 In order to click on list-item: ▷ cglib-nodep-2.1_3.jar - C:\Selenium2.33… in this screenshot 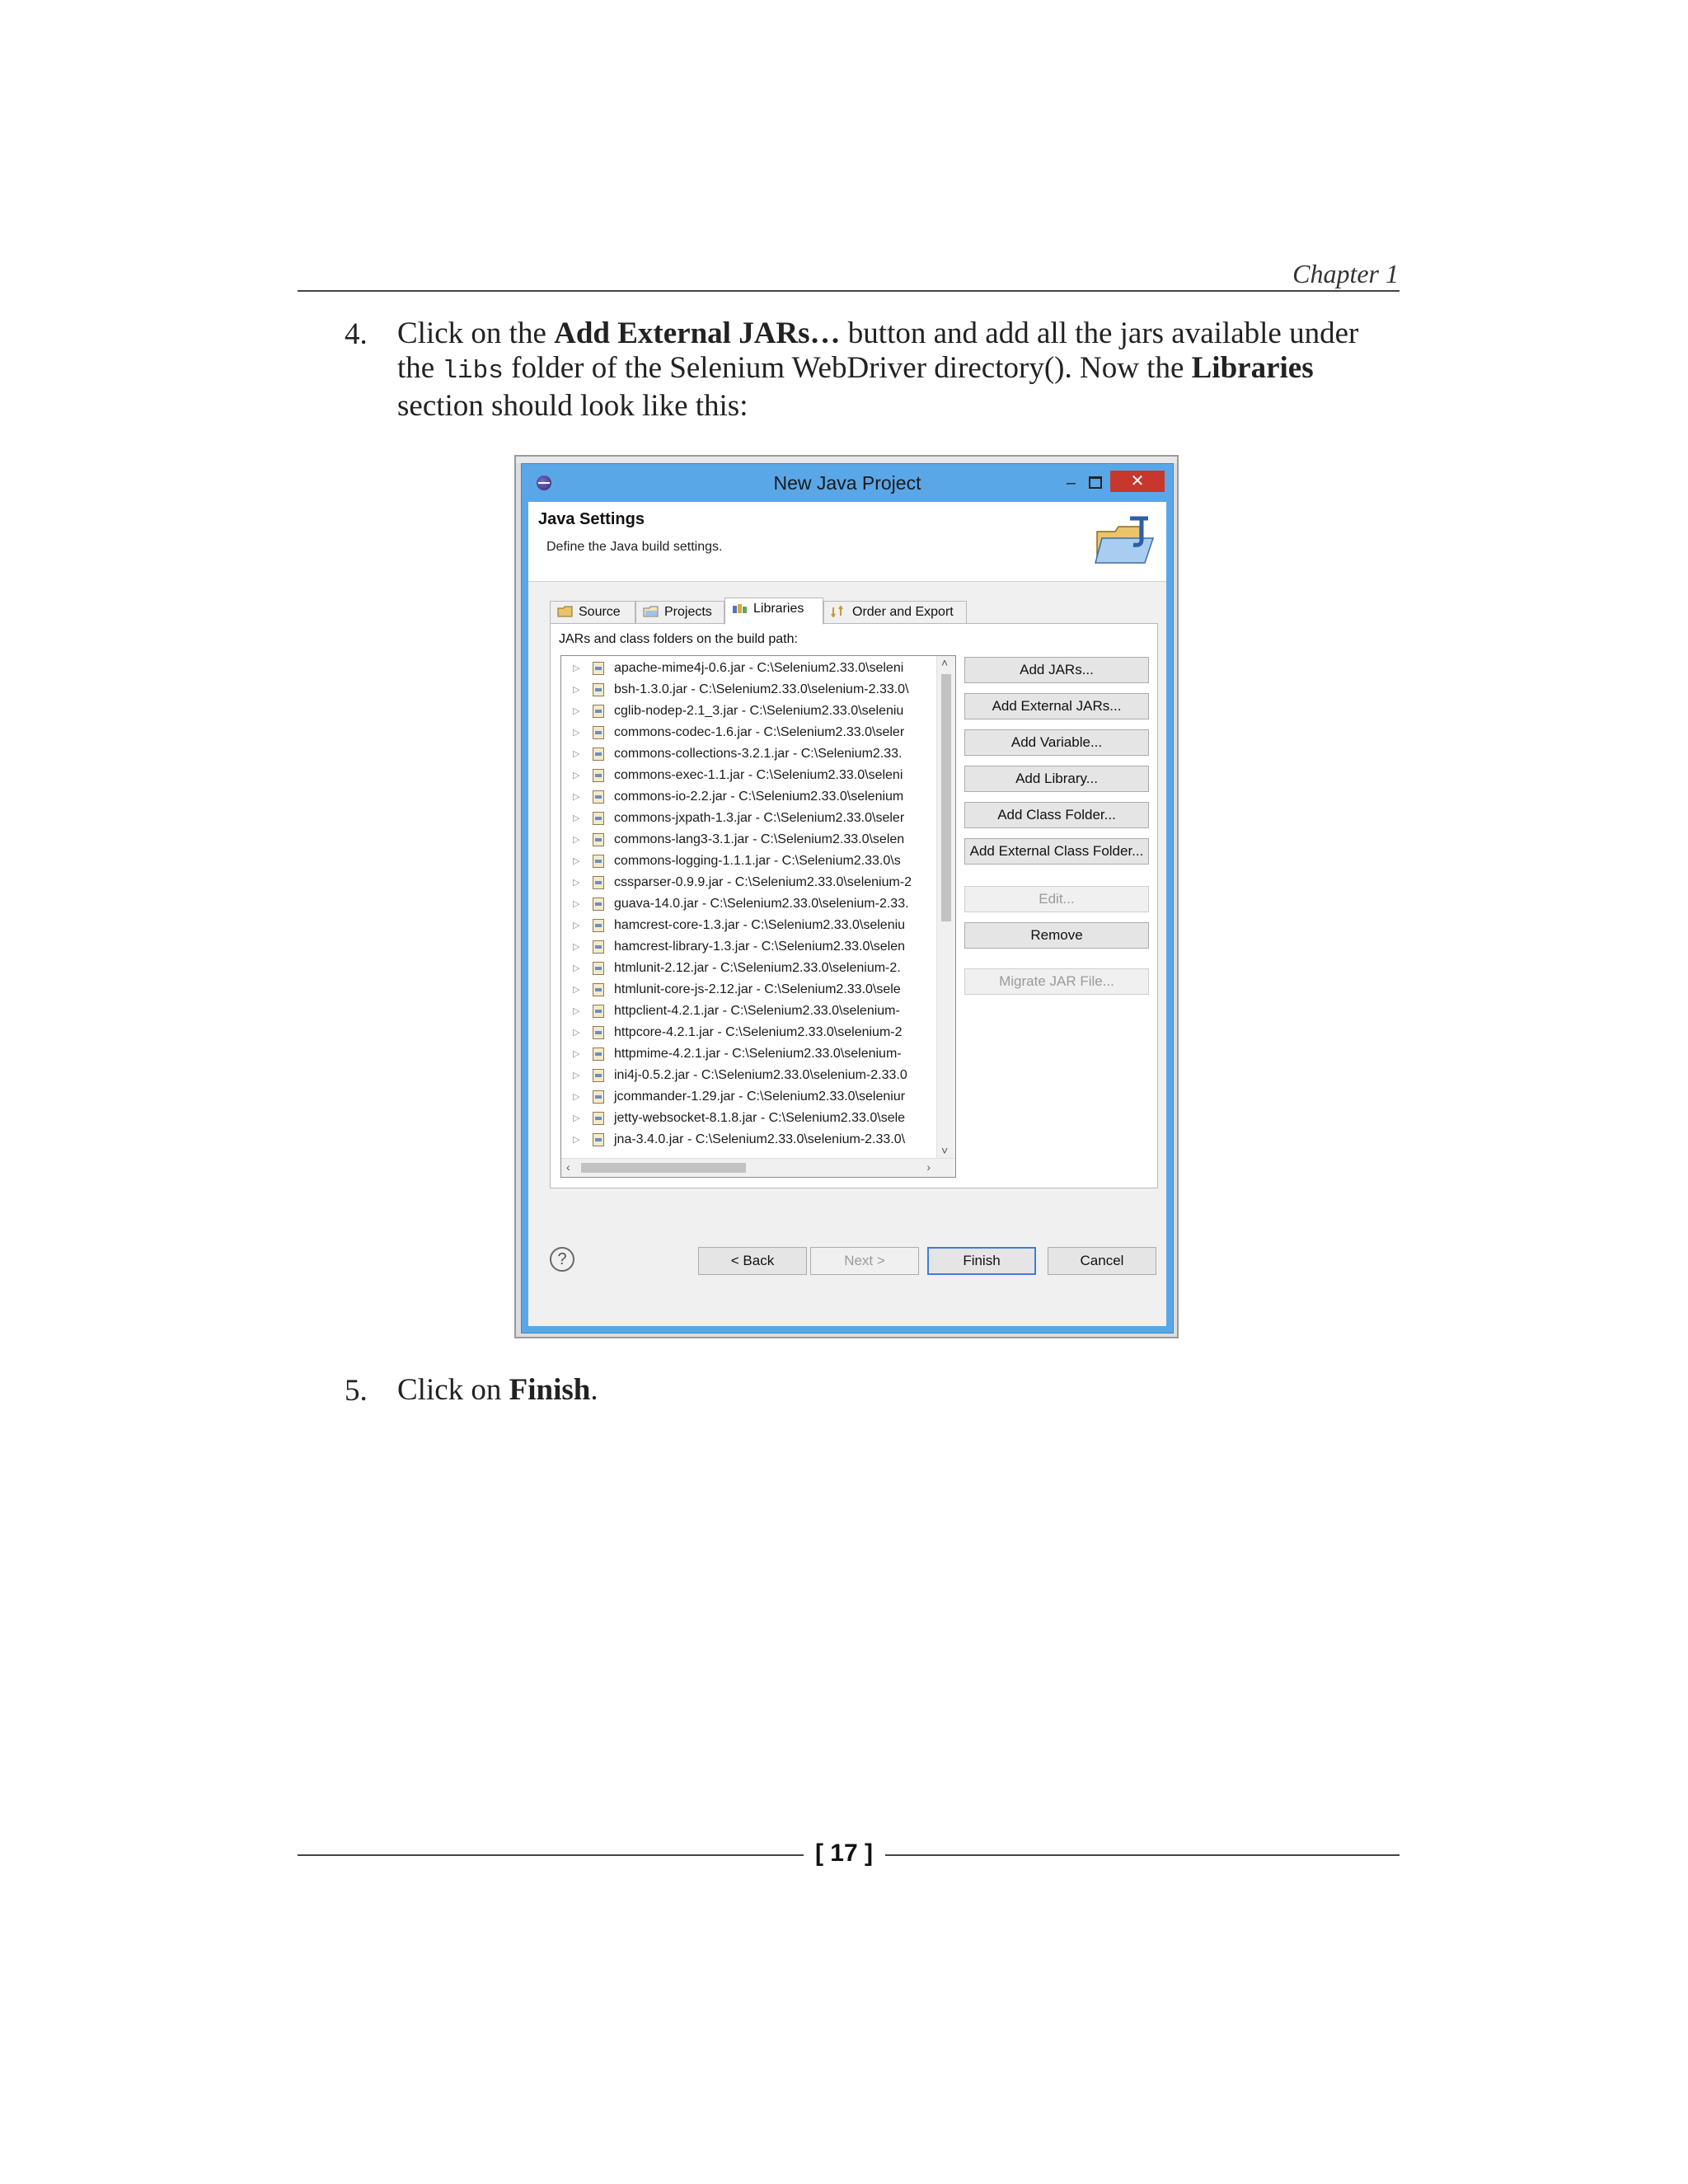, I will do `click(749, 711)`.